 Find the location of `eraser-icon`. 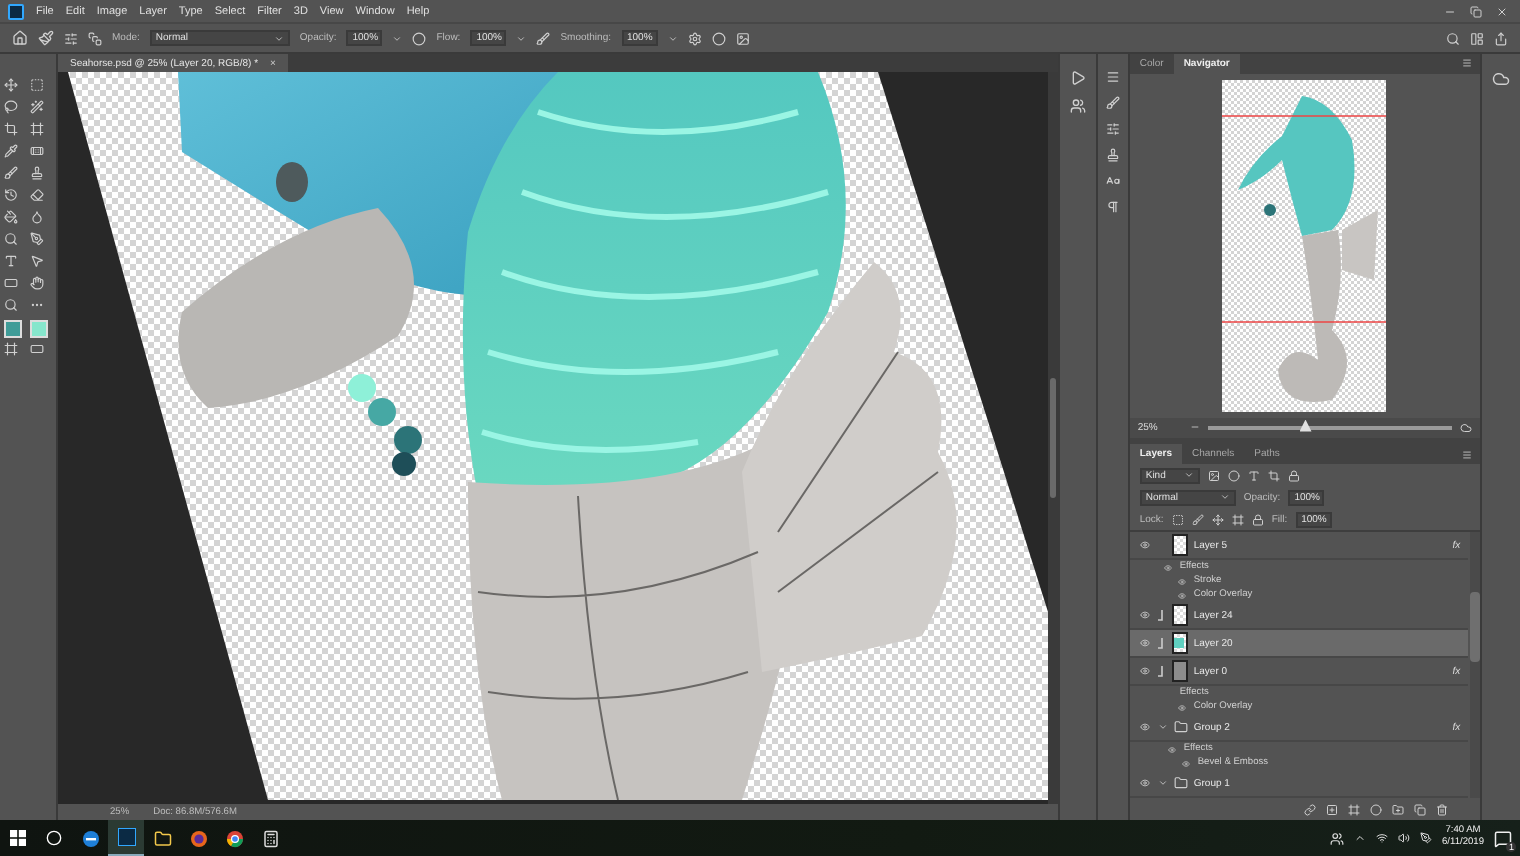

eraser-icon is located at coordinates (37, 195).